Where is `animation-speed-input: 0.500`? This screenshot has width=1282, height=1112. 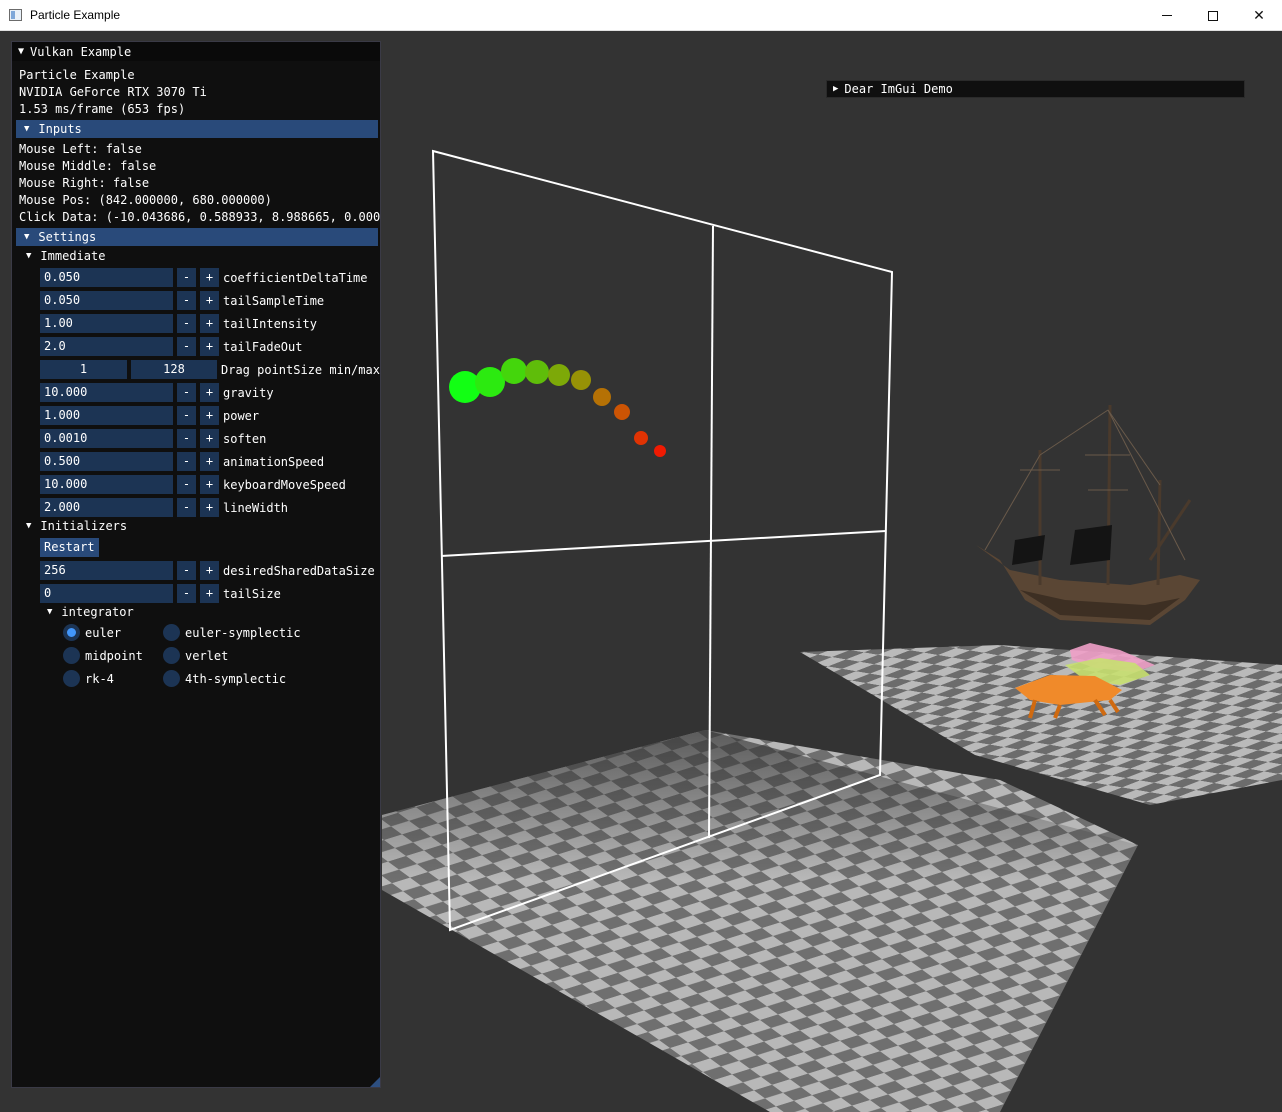
animation-speed-input: 0.500 is located at coordinates (106, 461).